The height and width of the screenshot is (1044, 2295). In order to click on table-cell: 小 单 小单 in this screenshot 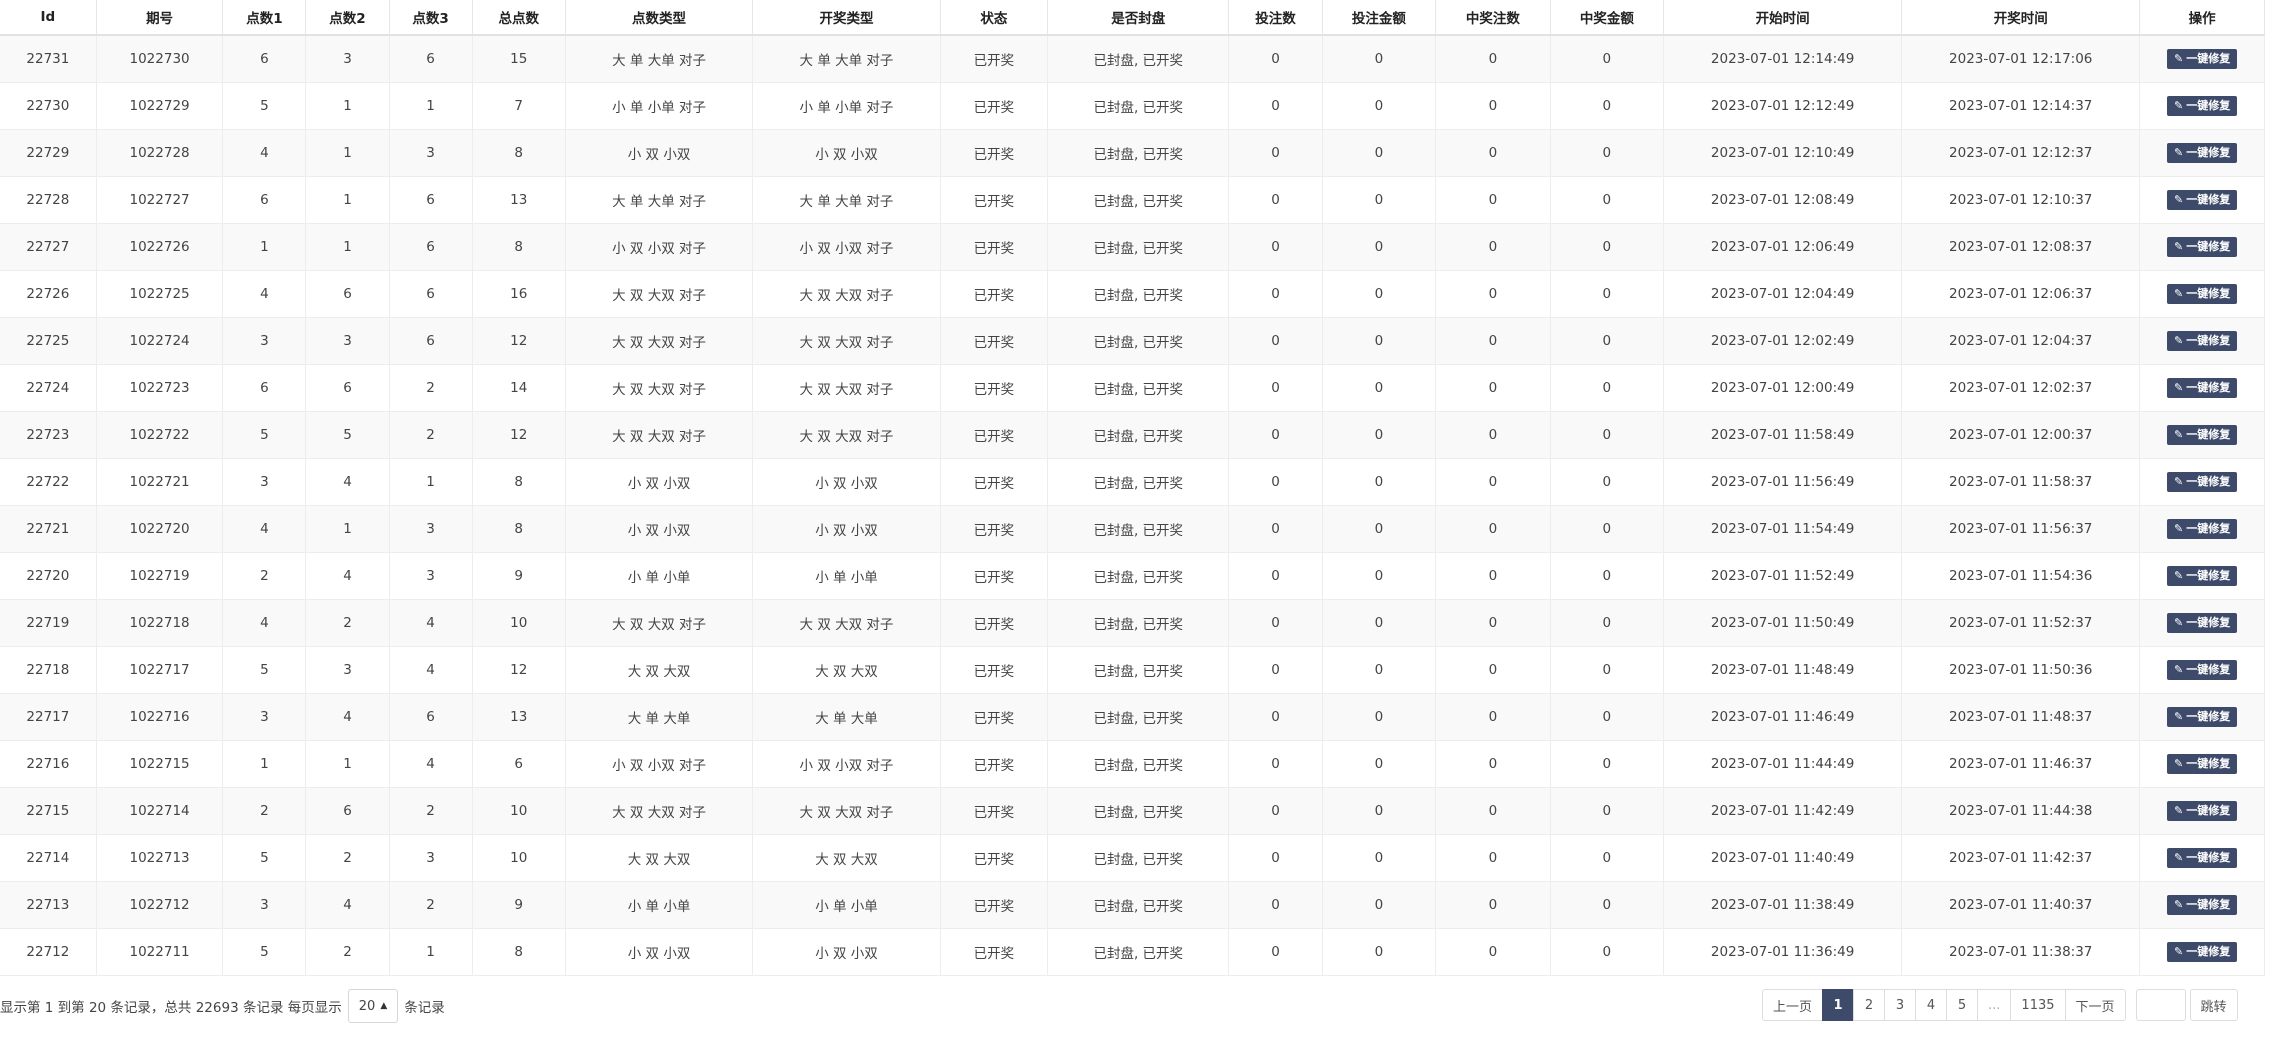, I will do `click(846, 576)`.